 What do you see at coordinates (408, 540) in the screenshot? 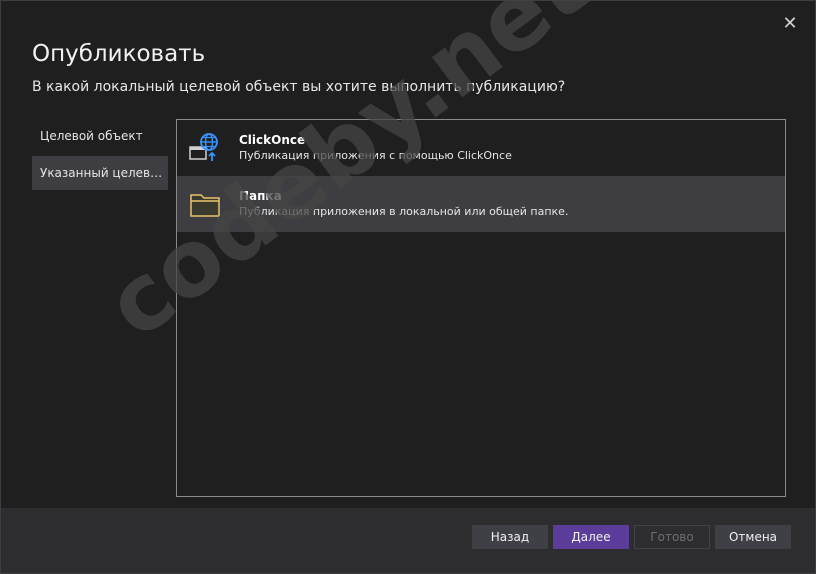
I see `dialog-footer: Назад Далее Готово Отмена` at bounding box center [408, 540].